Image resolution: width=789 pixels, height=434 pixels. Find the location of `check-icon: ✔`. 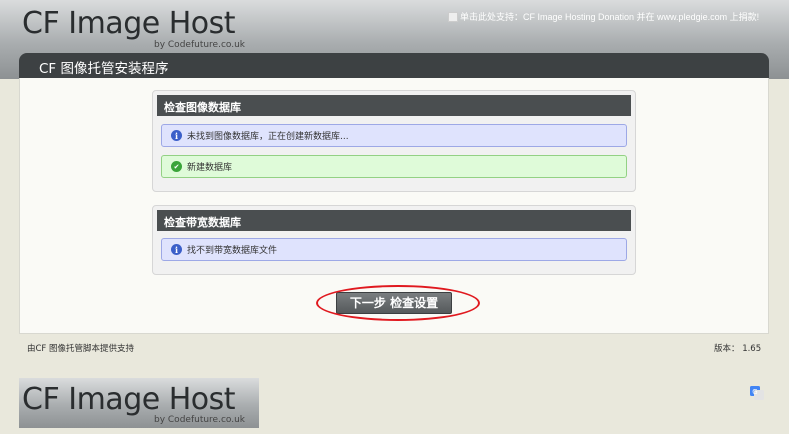

check-icon: ✔ is located at coordinates (176, 166).